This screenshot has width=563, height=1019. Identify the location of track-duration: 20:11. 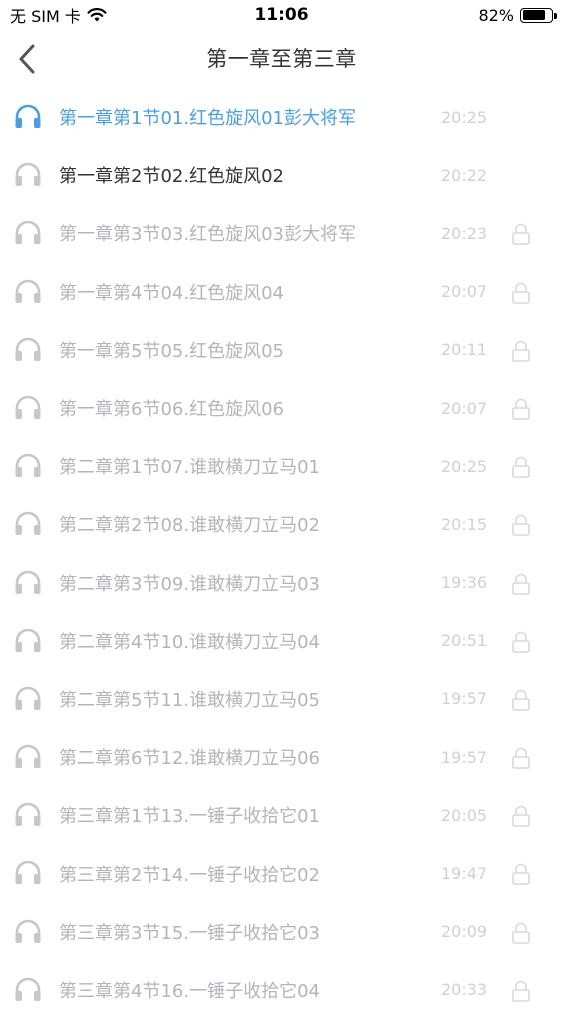
(464, 350).